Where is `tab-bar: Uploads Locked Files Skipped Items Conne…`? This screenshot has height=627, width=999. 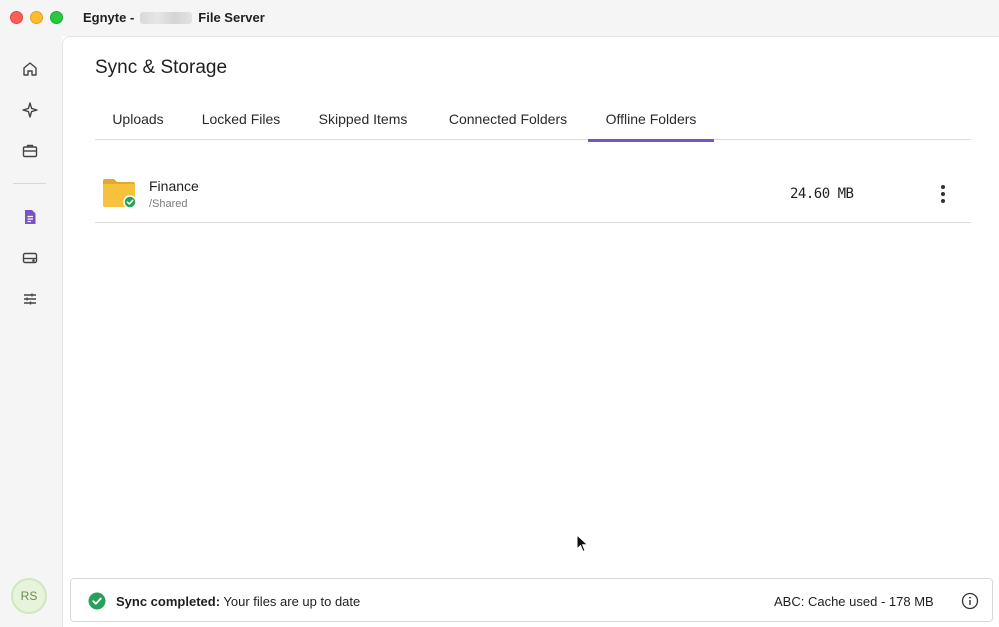
tab-bar: Uploads Locked Files Skipped Items Conne… is located at coordinates (533, 124).